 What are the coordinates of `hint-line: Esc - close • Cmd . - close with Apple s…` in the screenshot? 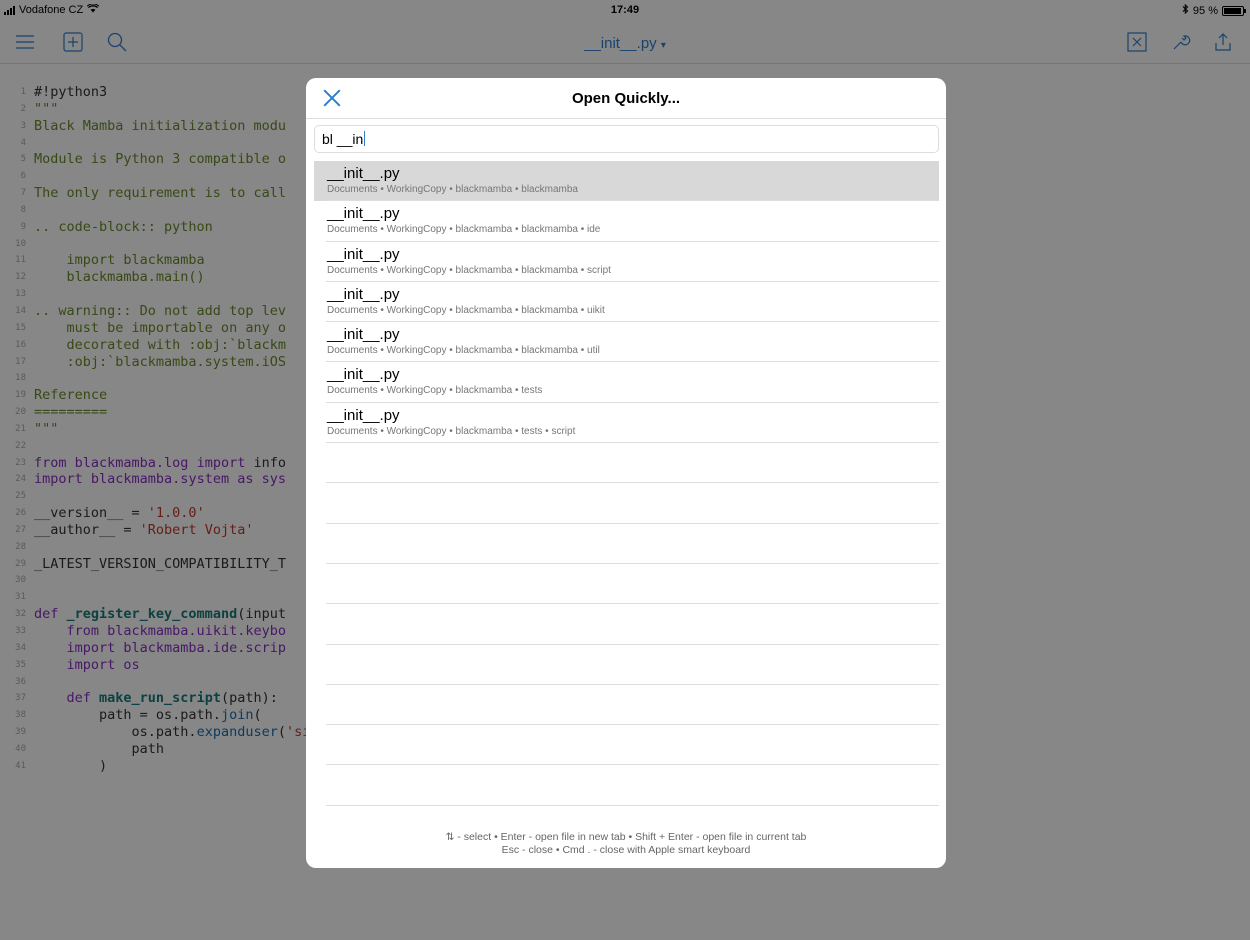 It's located at (626, 850).